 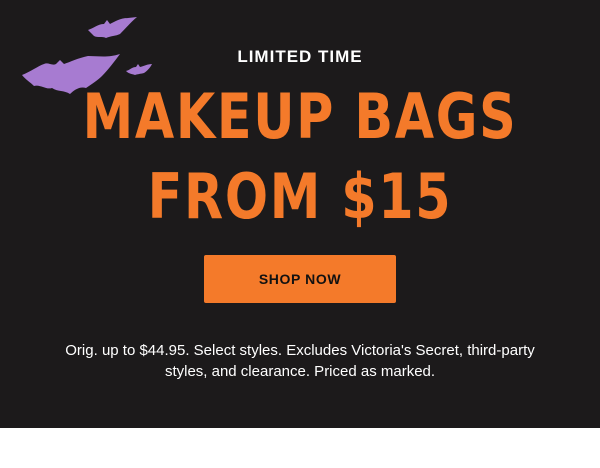 I want to click on eyebrow-text: LIMITED TIME, so click(x=300, y=56).